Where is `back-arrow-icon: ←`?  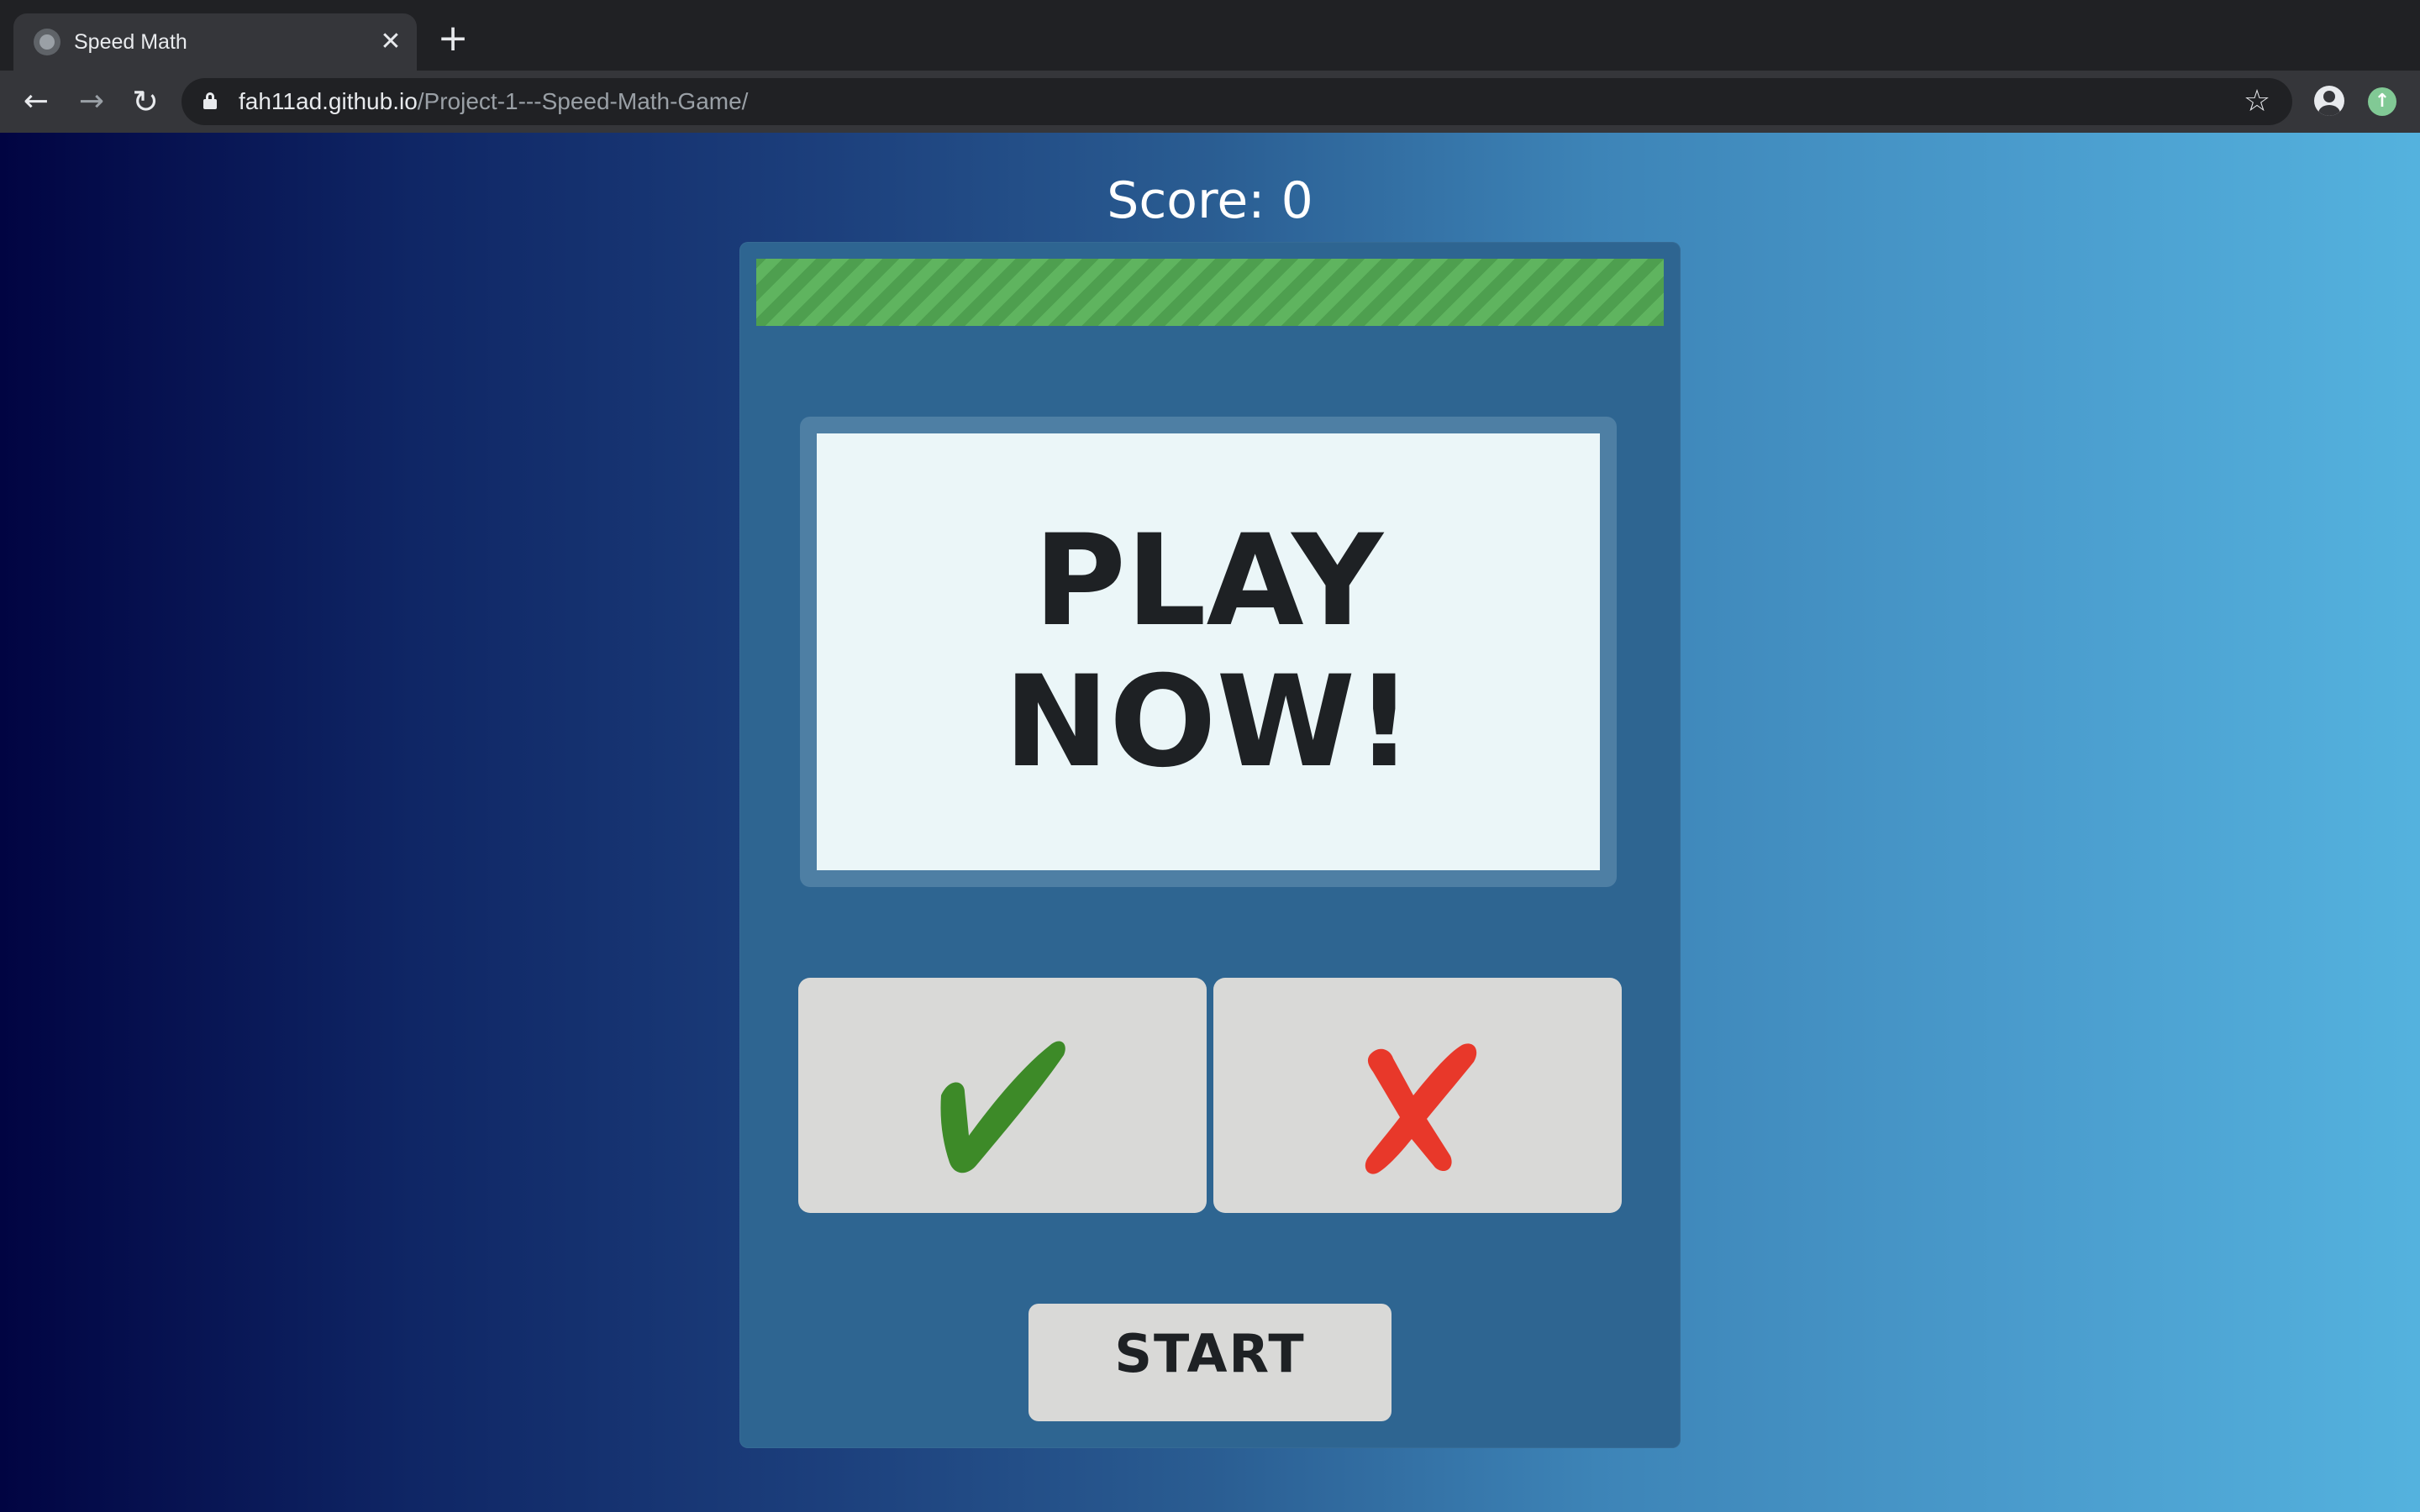
back-arrow-icon: ← is located at coordinates (36, 101).